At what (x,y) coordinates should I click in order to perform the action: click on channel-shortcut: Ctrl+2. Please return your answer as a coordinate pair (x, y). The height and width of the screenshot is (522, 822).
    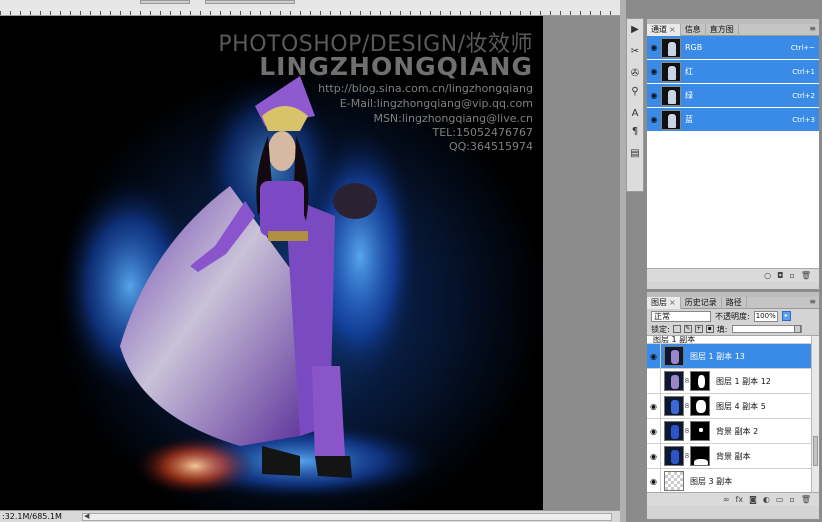
    Looking at the image, I should click on (803, 95).